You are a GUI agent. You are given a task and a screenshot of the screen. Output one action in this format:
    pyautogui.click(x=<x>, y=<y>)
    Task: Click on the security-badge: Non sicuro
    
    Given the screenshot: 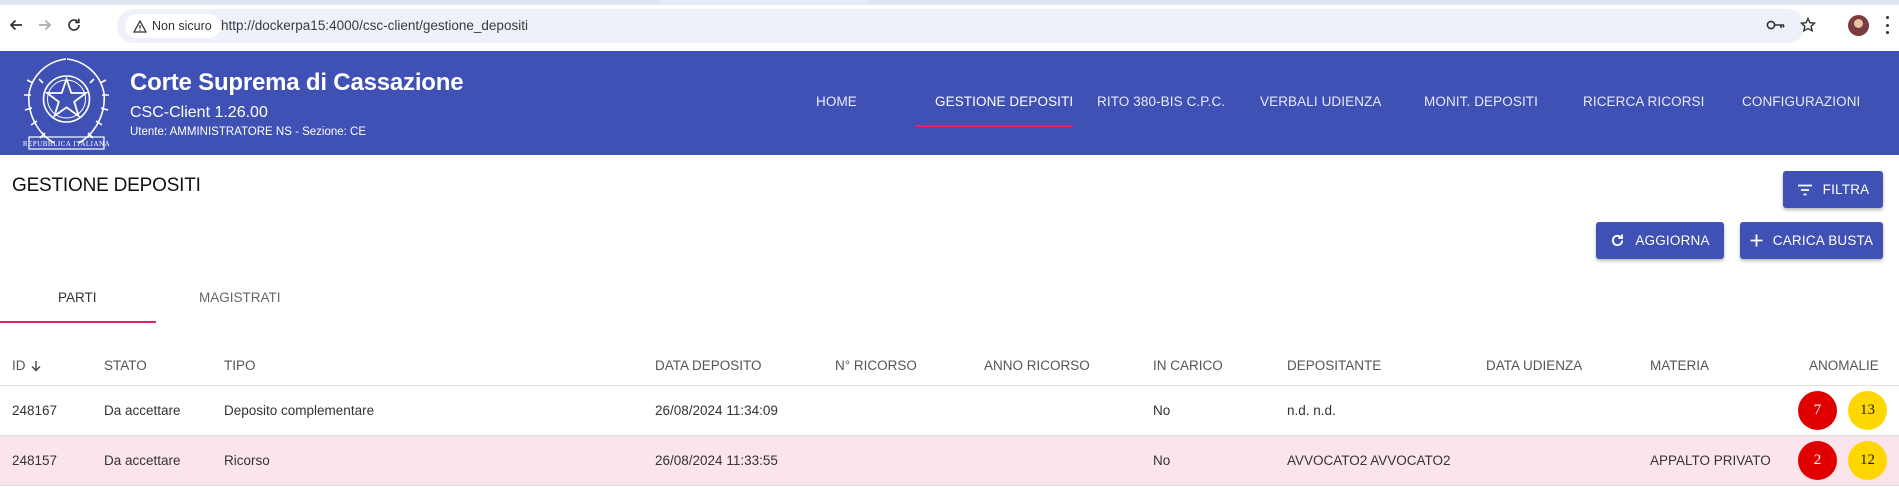 What is the action you would take?
    pyautogui.click(x=173, y=26)
    